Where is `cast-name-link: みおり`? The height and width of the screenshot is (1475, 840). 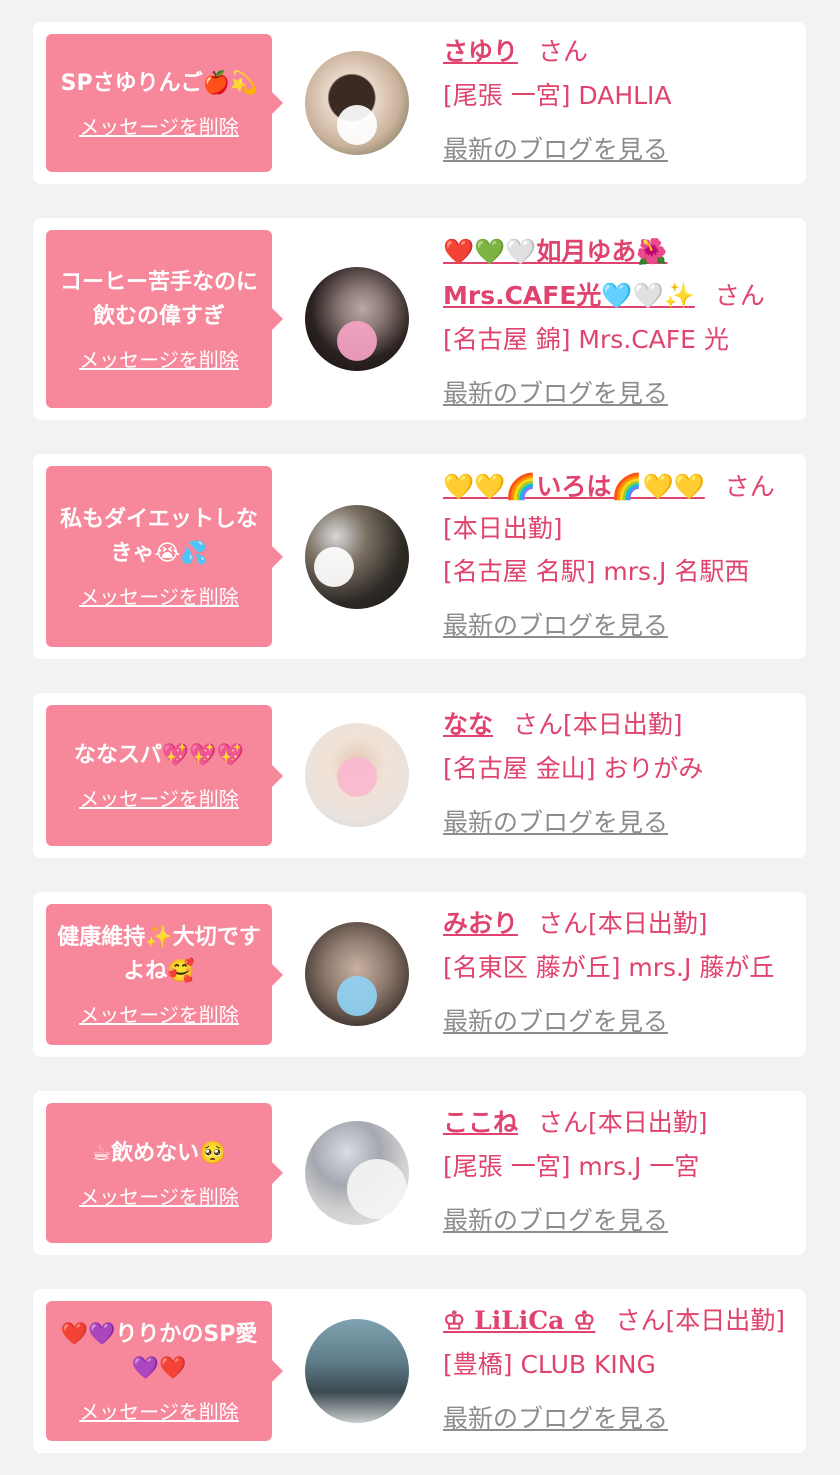
cast-name-link: みおり is located at coordinates (480, 923).